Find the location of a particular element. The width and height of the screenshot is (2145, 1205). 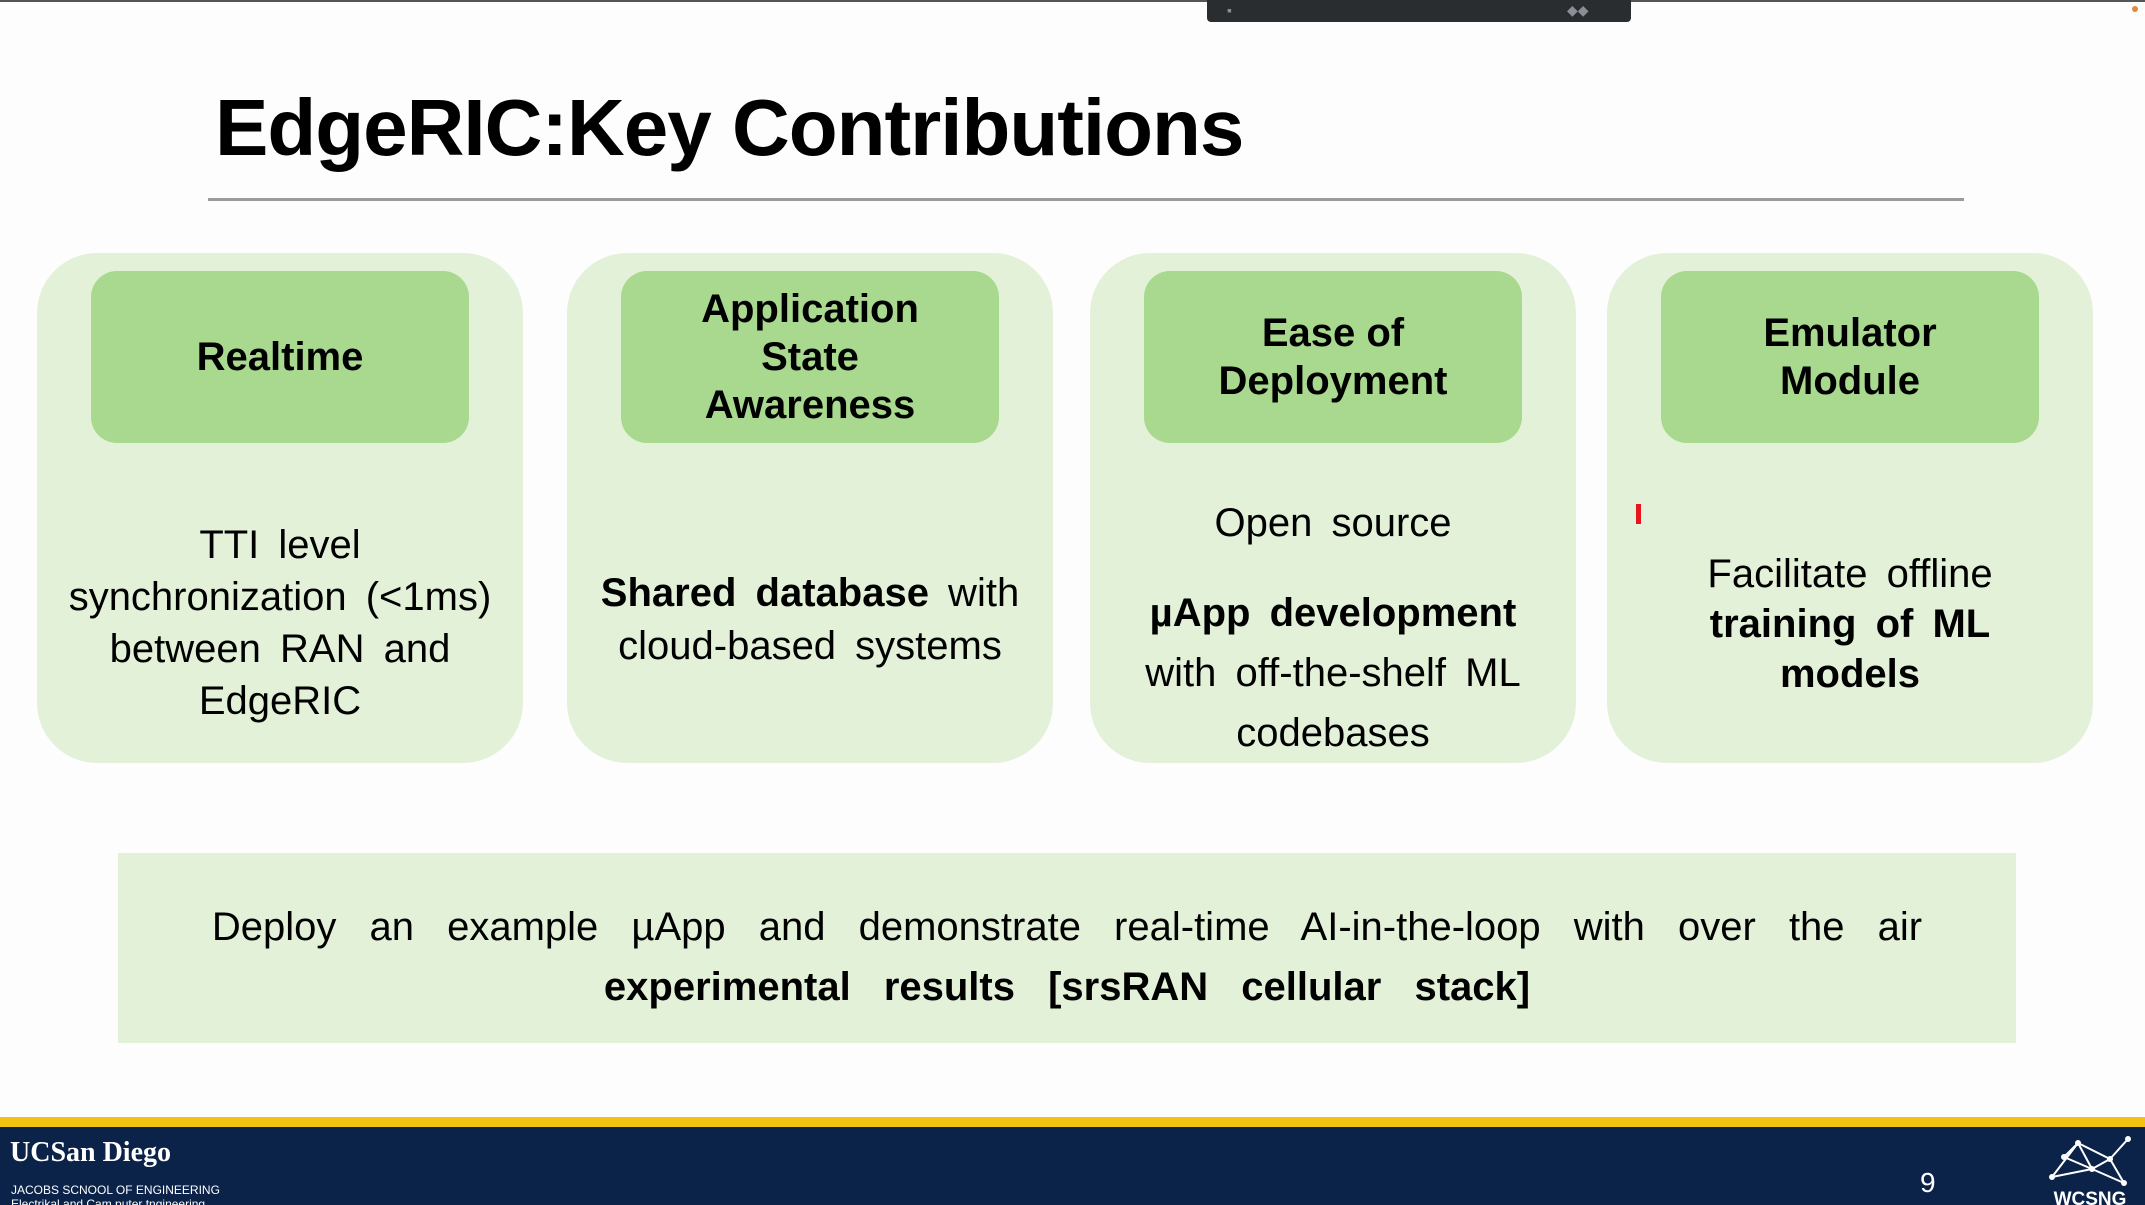

ucsd-logo: UCSan Diego is located at coordinates (91, 1152).